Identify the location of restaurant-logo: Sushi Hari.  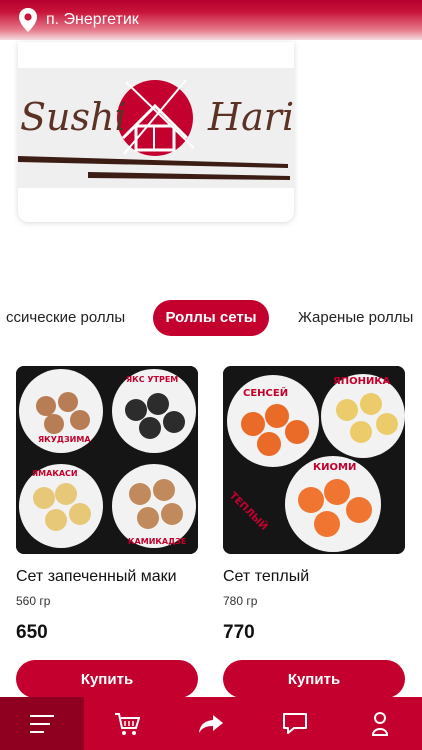
(156, 128).